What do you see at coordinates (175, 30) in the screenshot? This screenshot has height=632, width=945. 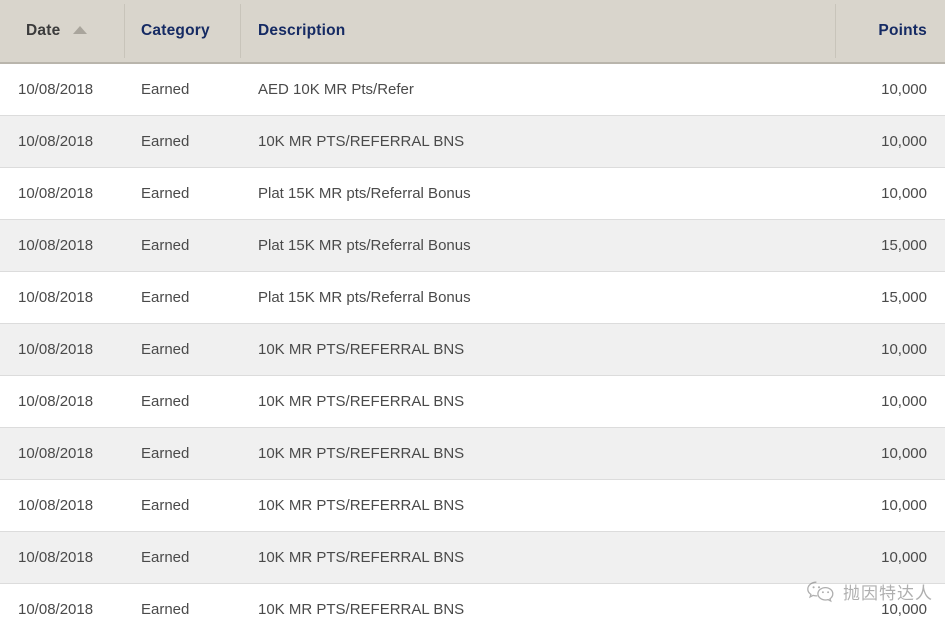 I see `column-header-category-label: Category` at bounding box center [175, 30].